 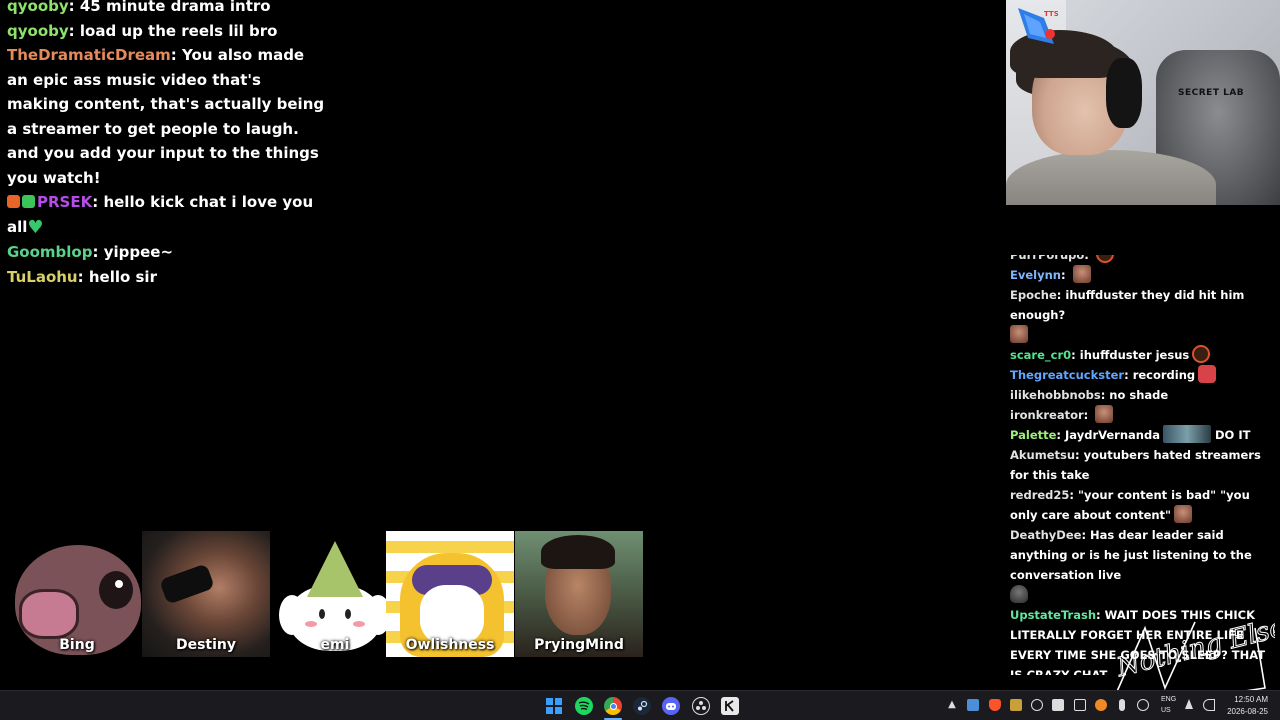 I want to click on tray-search-icon, so click(x=1101, y=705).